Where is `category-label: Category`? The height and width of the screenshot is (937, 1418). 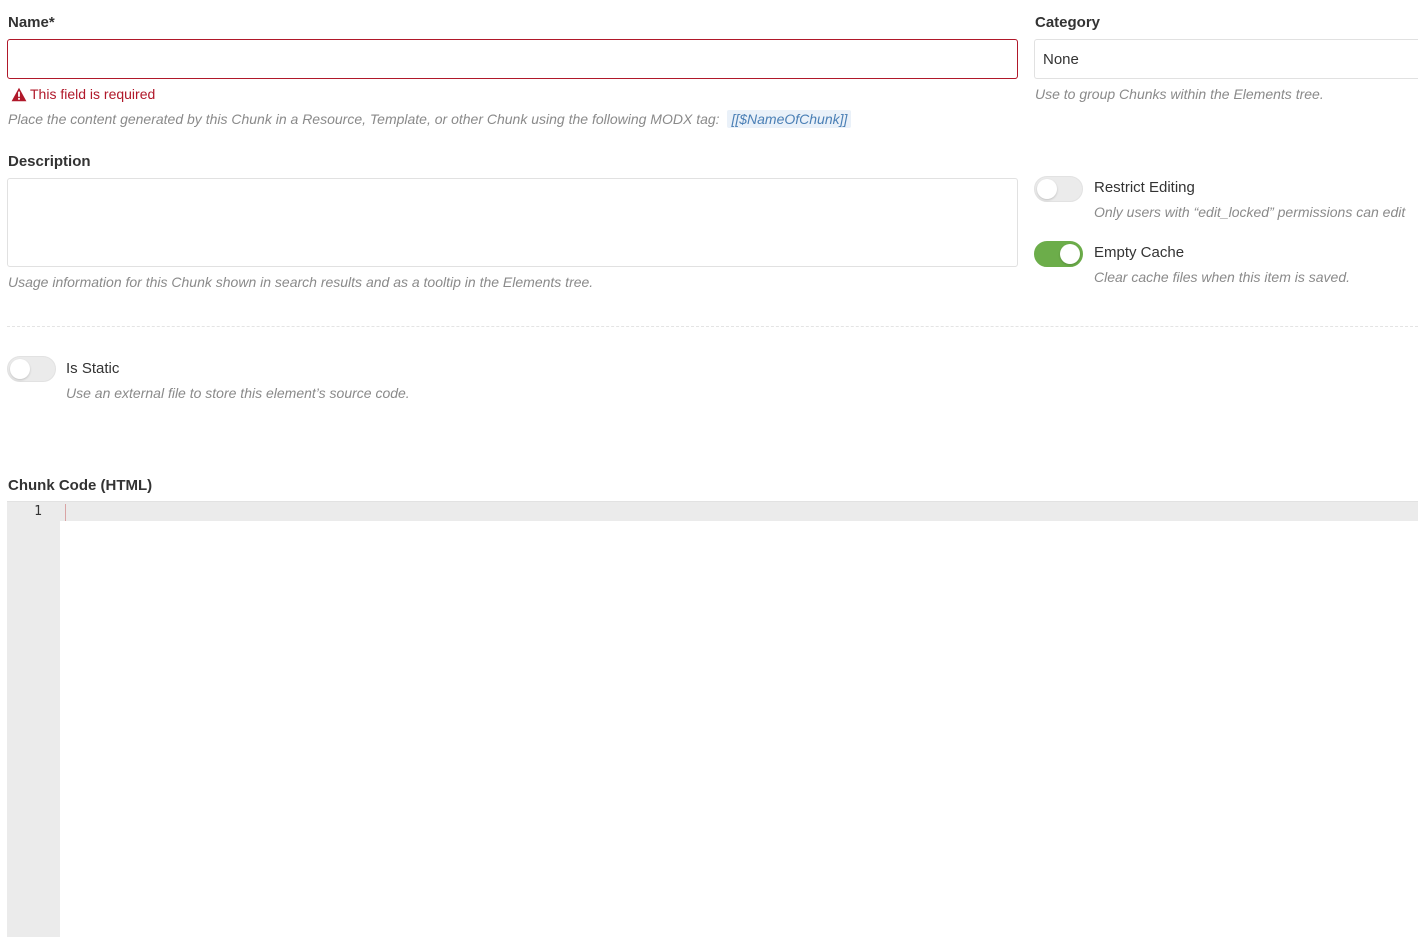 category-label: Category is located at coordinates (1068, 22).